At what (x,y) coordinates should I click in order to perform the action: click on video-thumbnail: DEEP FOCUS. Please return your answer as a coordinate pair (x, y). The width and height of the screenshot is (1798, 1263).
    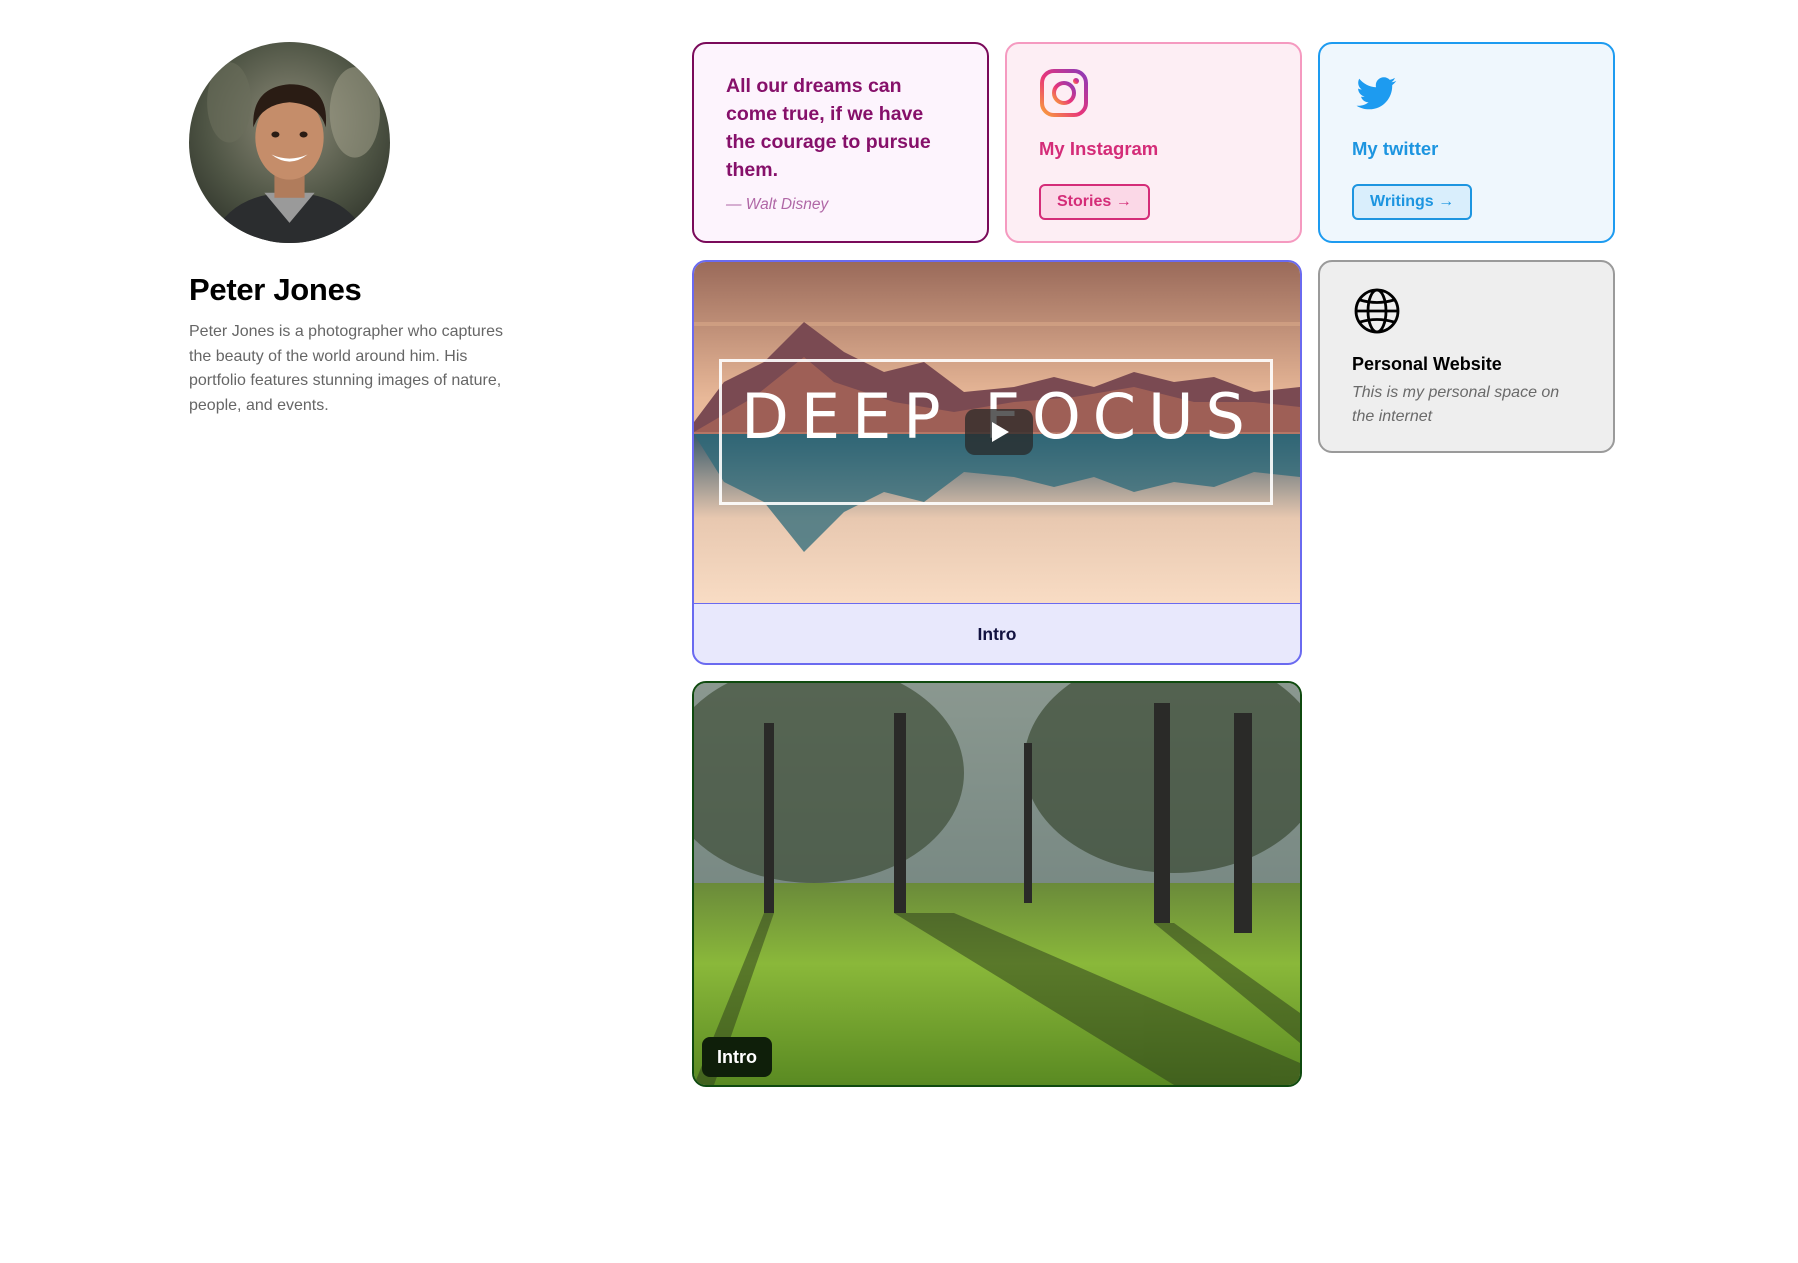
    Looking at the image, I should click on (997, 432).